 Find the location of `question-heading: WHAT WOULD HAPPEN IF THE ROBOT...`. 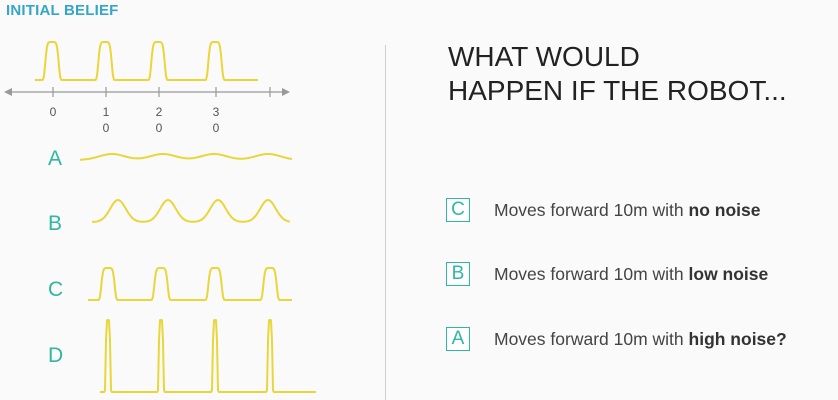

question-heading: WHAT WOULD HAPPEN IF THE ROBOT... is located at coordinates (617, 74).